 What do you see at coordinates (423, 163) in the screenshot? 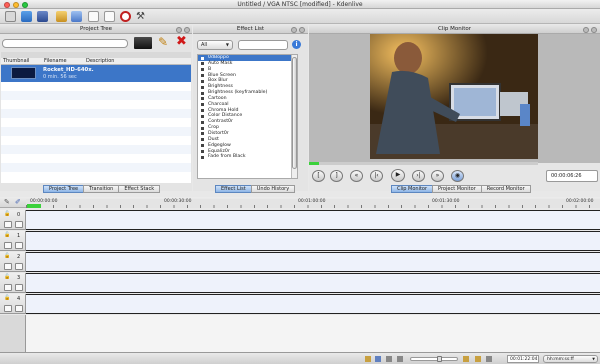
I see `monitor-position-track` at bounding box center [423, 163].